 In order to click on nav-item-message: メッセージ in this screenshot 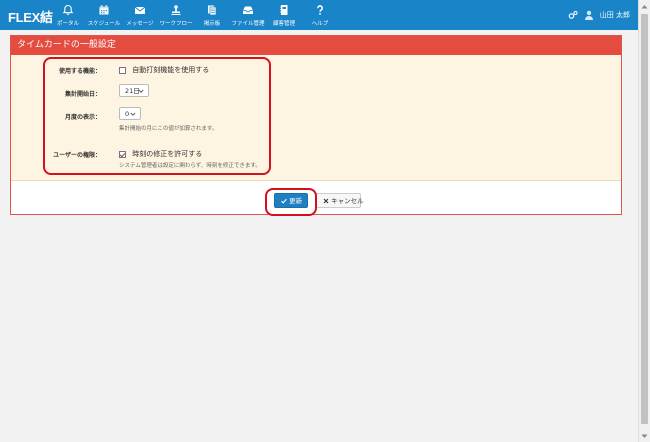, I will do `click(140, 15)`.